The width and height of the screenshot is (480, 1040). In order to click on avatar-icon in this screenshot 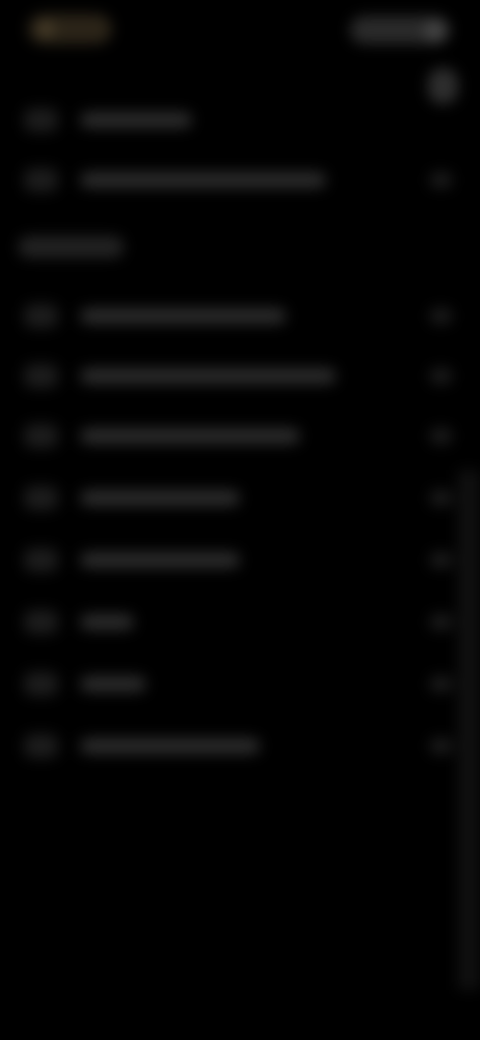, I will do `click(435, 31)`.